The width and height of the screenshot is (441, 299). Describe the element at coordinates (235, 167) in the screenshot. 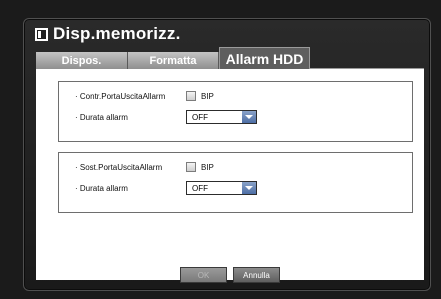

I see `alarm-row: · Sost.PortaUscitaAllarm BIP` at that location.